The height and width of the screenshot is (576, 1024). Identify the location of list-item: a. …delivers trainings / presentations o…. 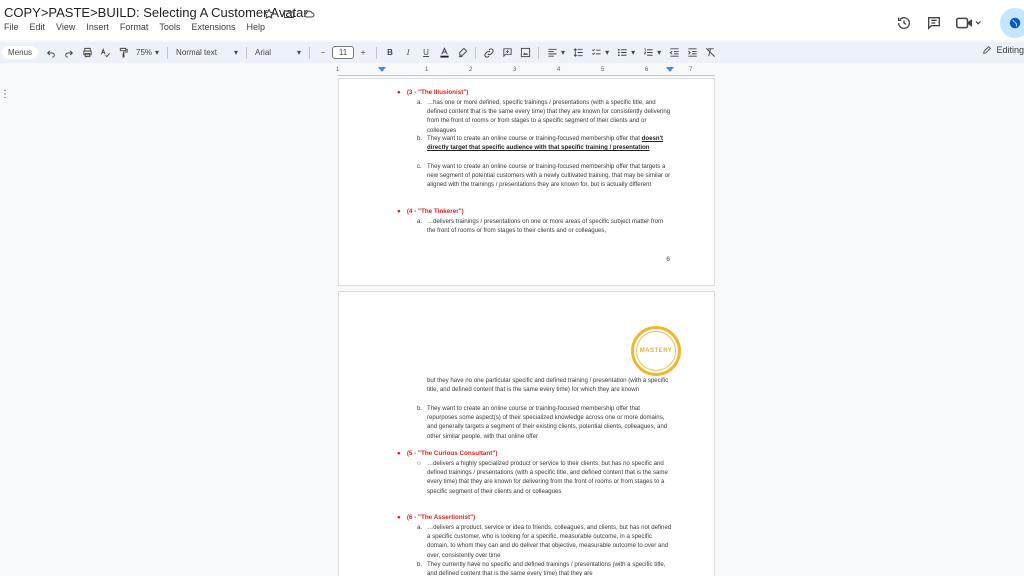
(544, 226).